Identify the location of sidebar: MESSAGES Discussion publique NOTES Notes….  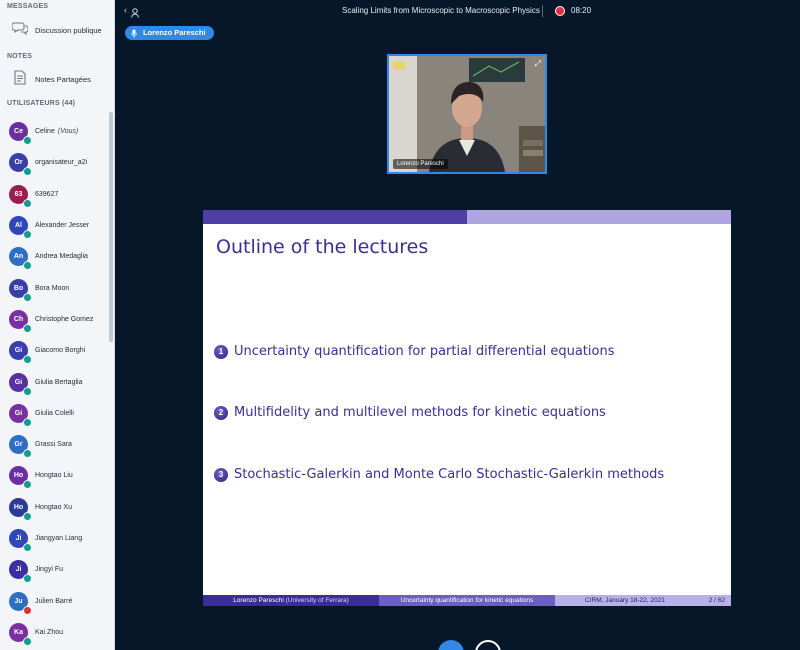
(57, 325).